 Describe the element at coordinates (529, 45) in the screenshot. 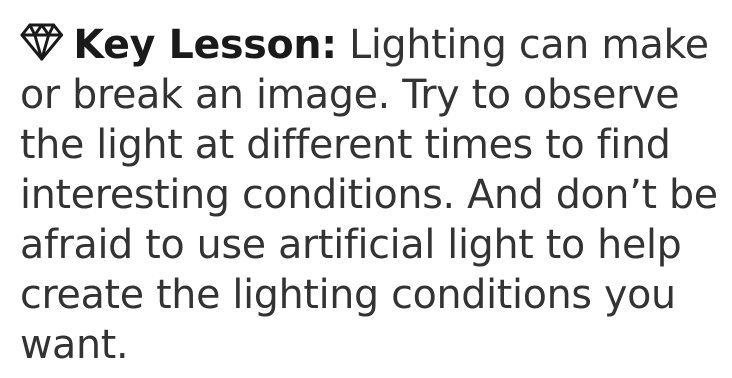

I see `lesson-text-line: Lighting can make` at that location.